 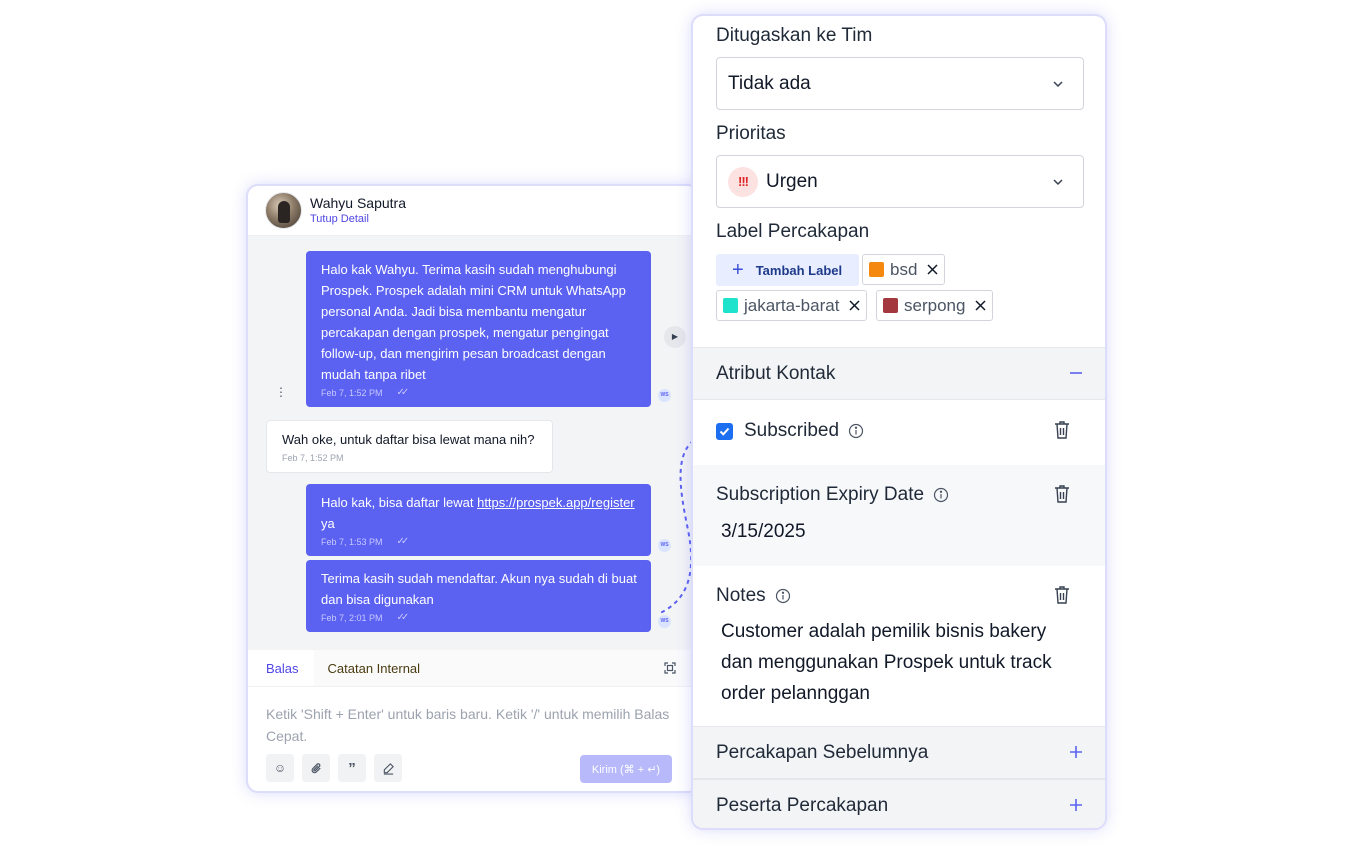 I want to click on chat-header: Wahyu Saputra Tutup Detail, so click(x=473, y=211).